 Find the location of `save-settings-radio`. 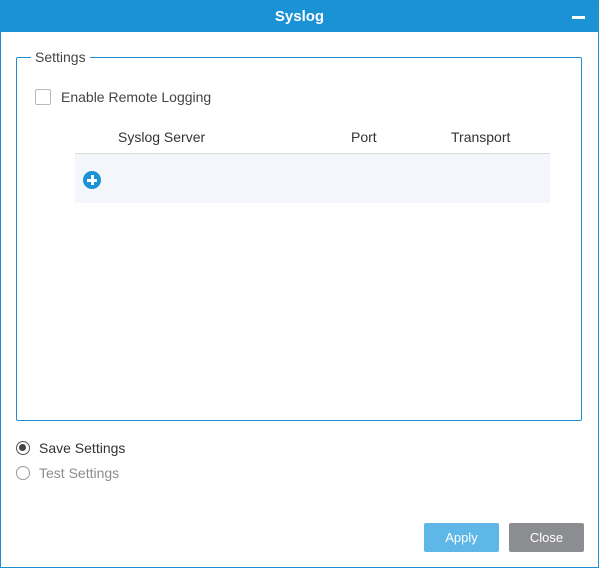

save-settings-radio is located at coordinates (23, 448).